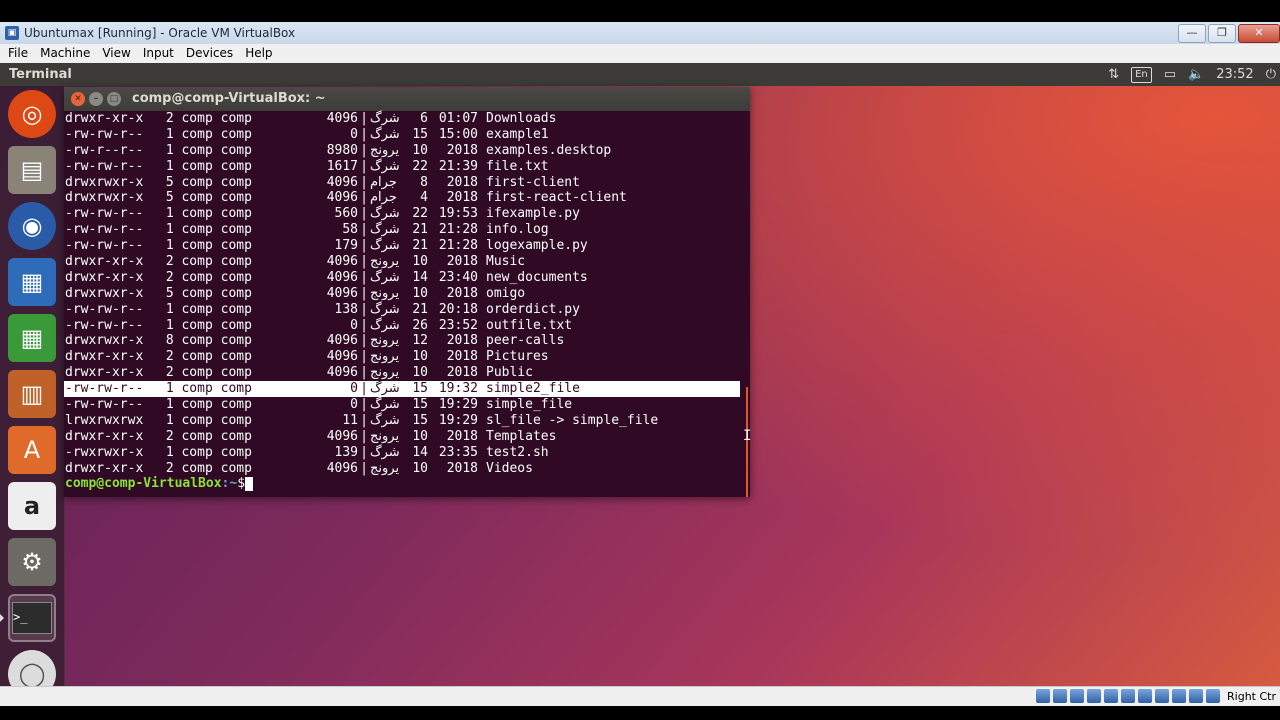 The width and height of the screenshot is (1280, 720). What do you see at coordinates (420, 166) in the screenshot?
I see `file-day: 22` at bounding box center [420, 166].